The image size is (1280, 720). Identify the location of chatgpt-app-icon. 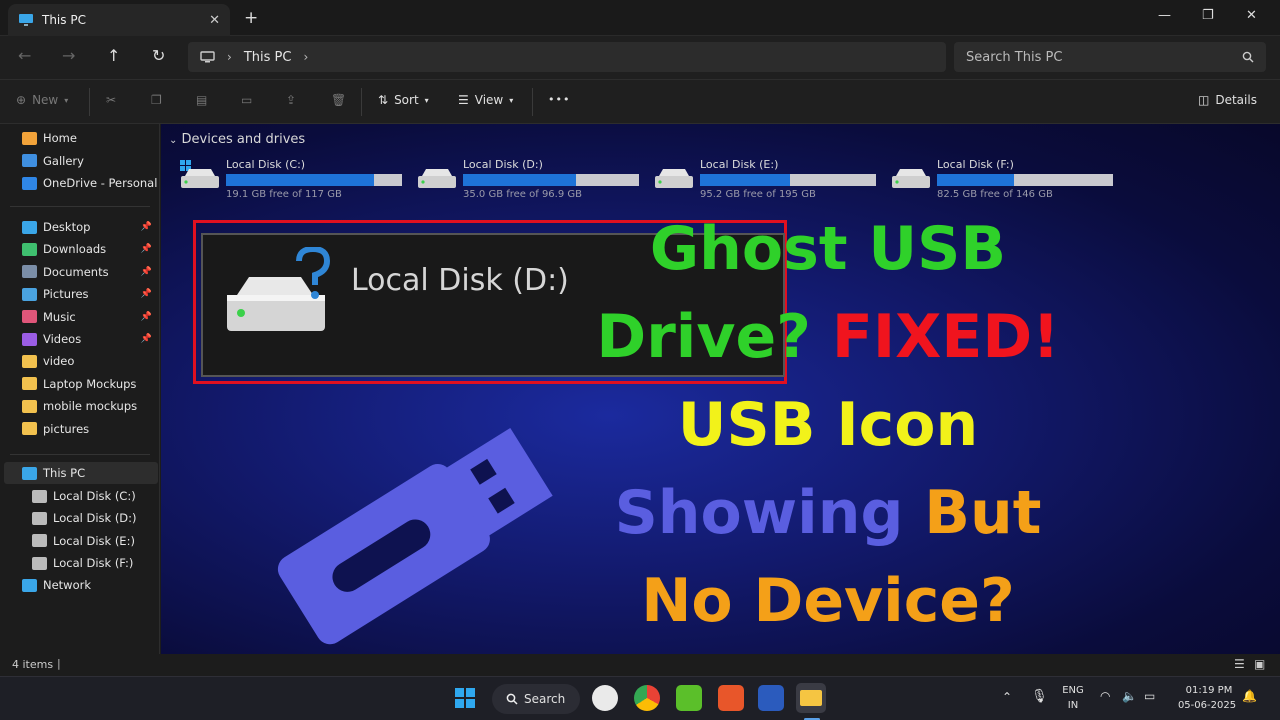
(605, 698).